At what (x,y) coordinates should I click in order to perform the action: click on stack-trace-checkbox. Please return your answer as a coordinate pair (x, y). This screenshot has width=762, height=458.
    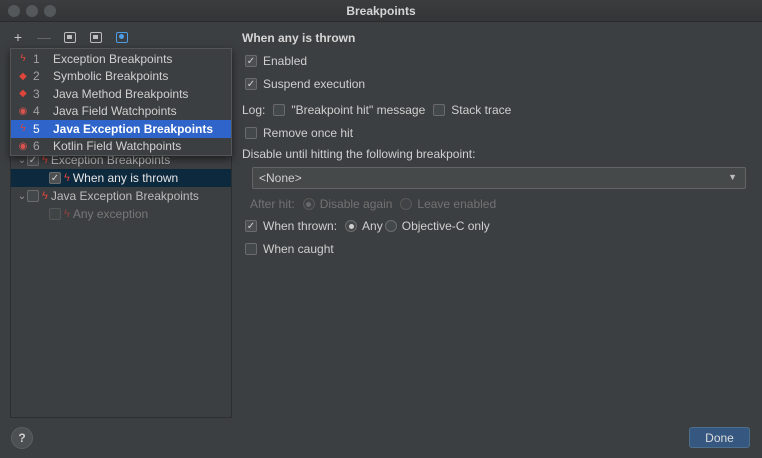
    Looking at the image, I should click on (439, 110).